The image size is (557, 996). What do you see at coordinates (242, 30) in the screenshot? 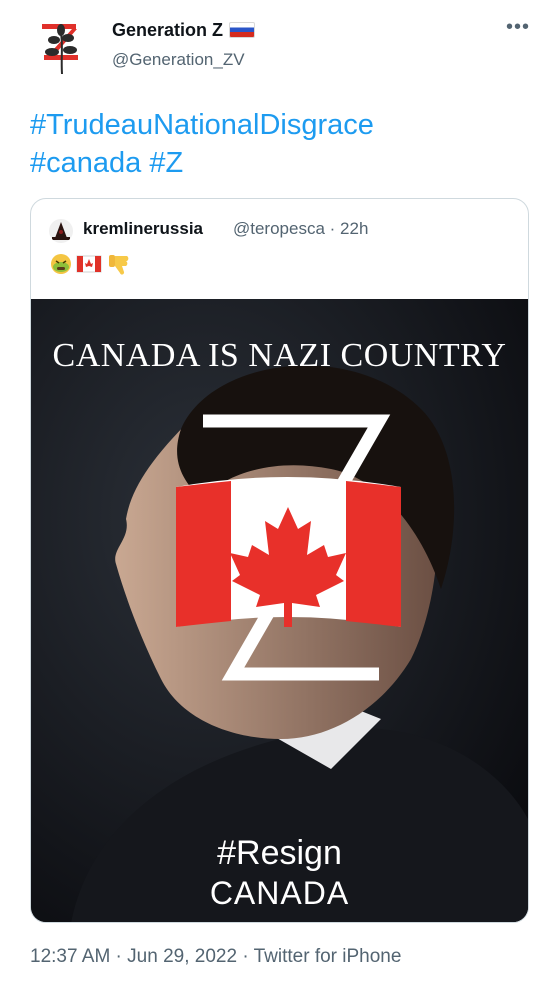
I see `russia-flag-icon` at bounding box center [242, 30].